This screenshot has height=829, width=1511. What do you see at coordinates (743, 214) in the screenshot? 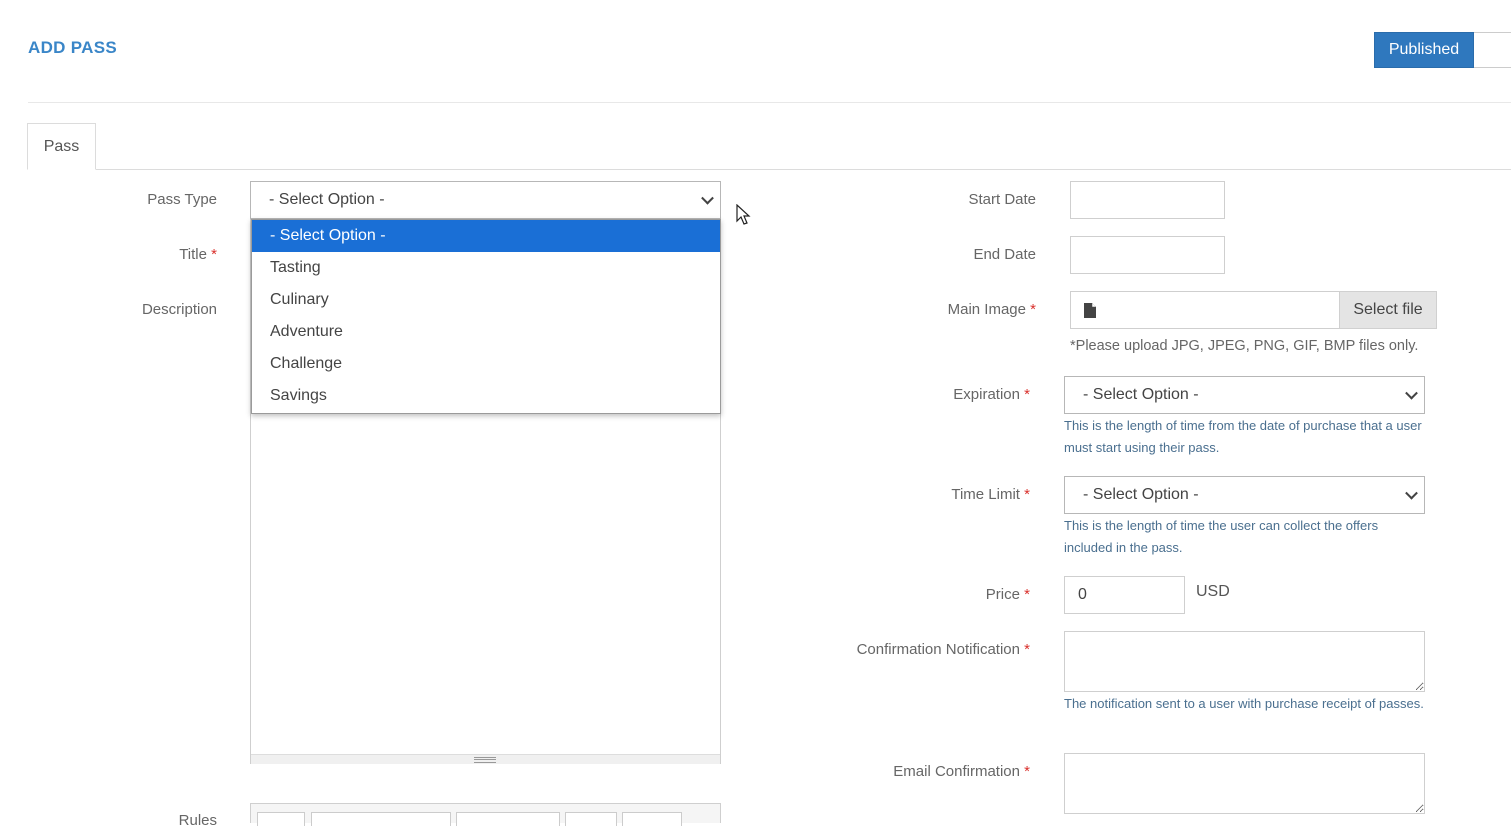
I see `mouse-cursor-icon` at bounding box center [743, 214].